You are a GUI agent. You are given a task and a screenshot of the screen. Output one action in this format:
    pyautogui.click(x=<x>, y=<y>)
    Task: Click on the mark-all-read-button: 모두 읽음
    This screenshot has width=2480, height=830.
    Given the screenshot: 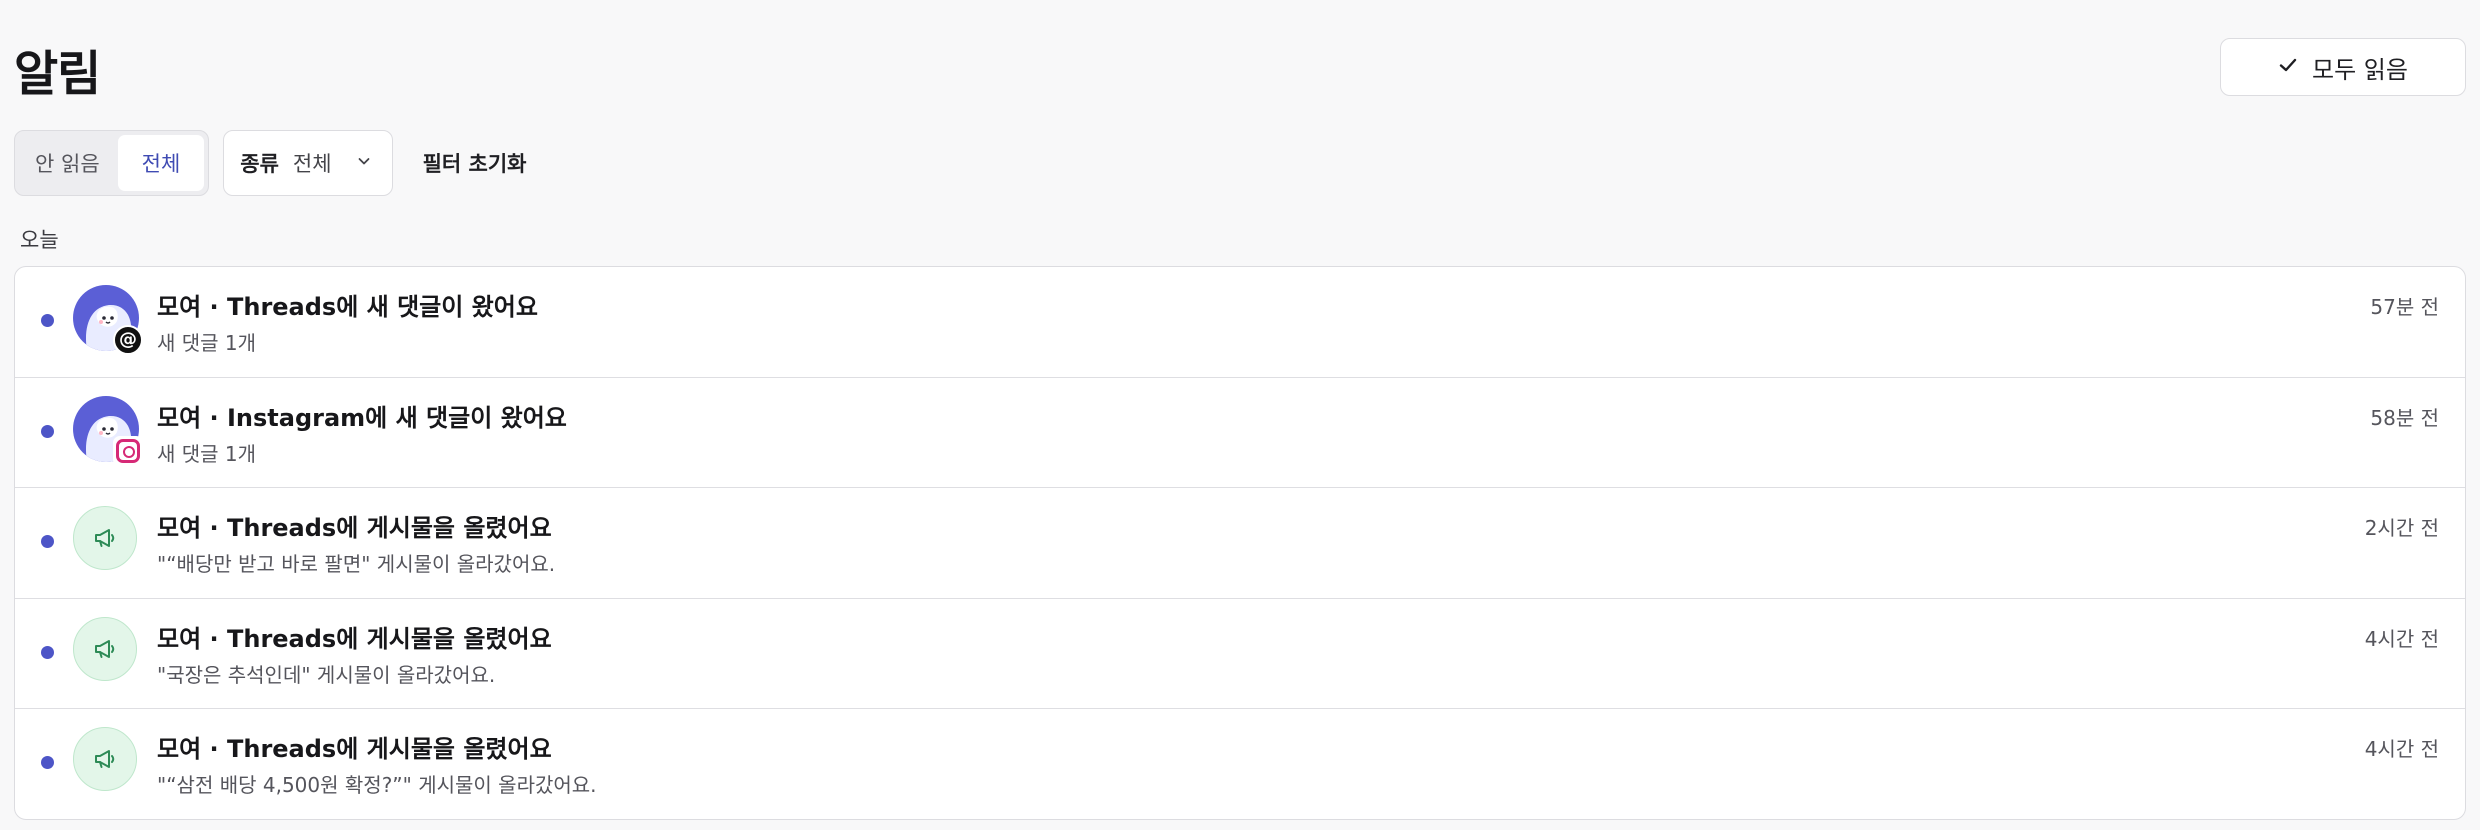 What is the action you would take?
    pyautogui.click(x=2343, y=67)
    